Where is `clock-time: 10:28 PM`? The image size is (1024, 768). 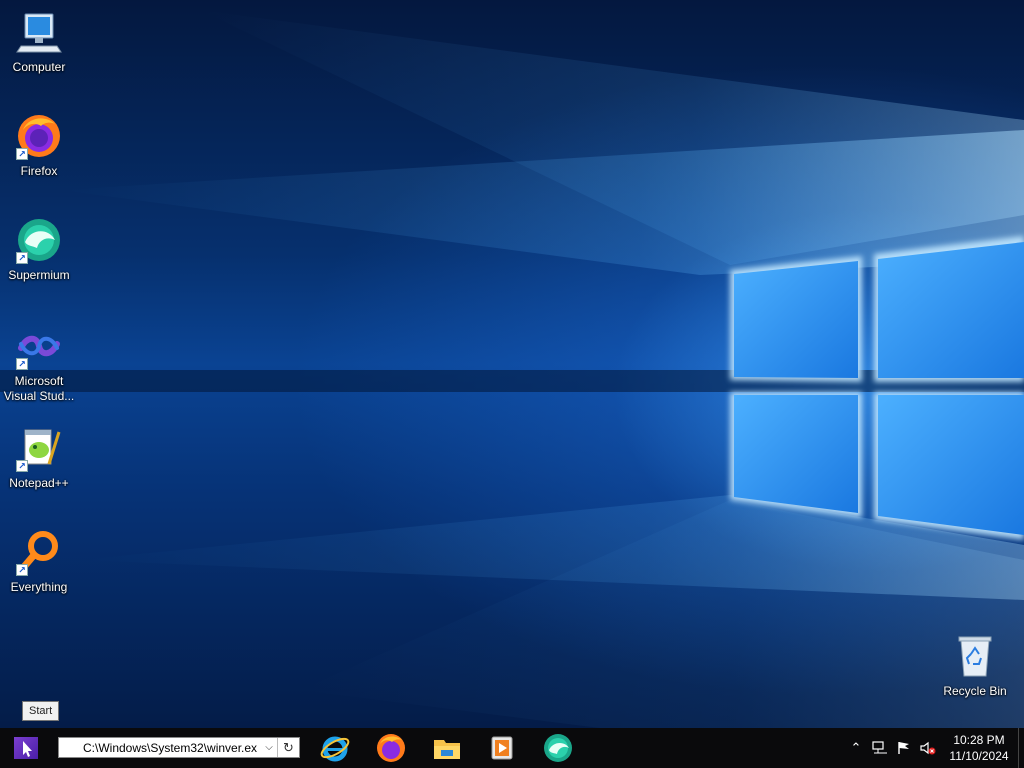 clock-time: 10:28 PM is located at coordinates (979, 740).